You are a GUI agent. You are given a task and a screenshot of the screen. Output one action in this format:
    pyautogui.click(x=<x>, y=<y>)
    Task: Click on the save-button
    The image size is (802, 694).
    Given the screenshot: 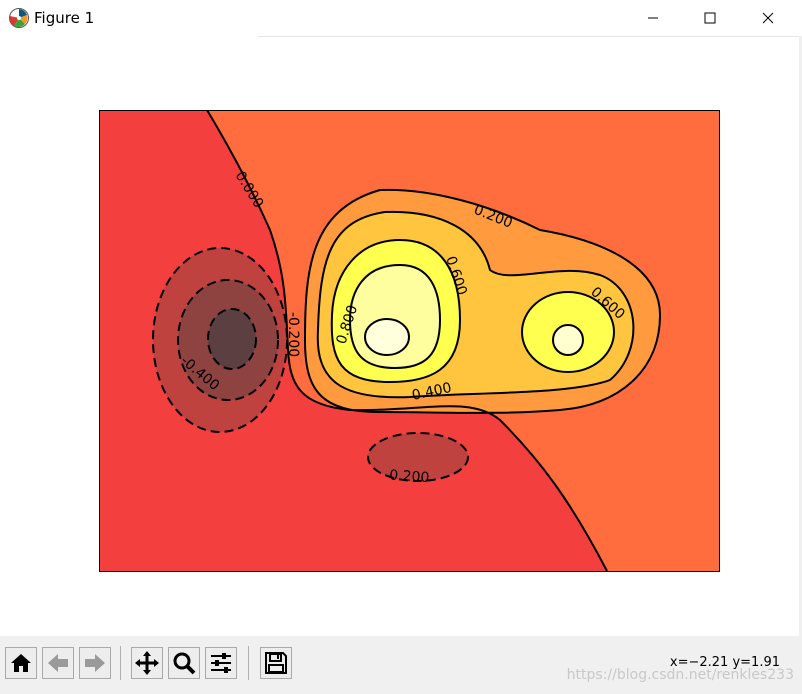 What is the action you would take?
    pyautogui.click(x=276, y=663)
    